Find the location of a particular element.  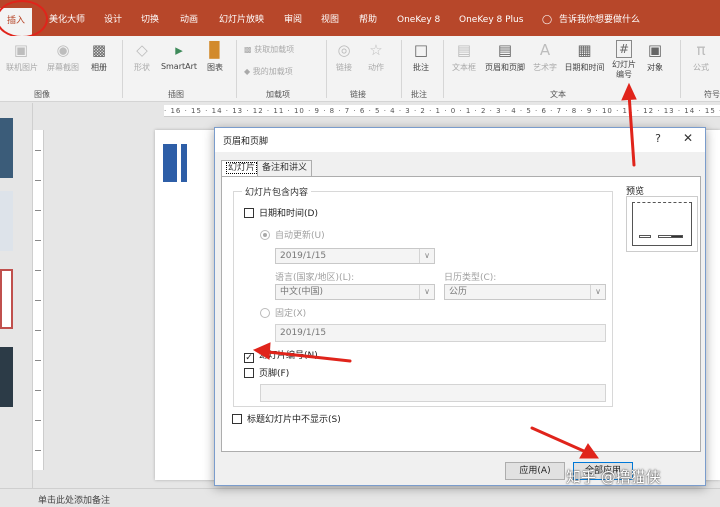

slide-thumbnail-selected is located at coordinates (6, 299).